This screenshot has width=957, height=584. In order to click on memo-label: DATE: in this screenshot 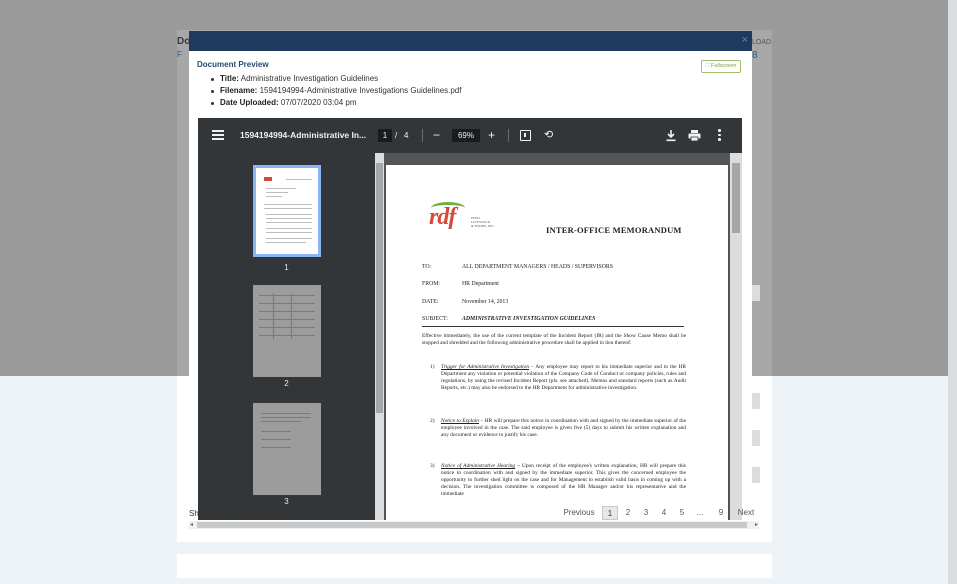, I will do `click(430, 302)`.